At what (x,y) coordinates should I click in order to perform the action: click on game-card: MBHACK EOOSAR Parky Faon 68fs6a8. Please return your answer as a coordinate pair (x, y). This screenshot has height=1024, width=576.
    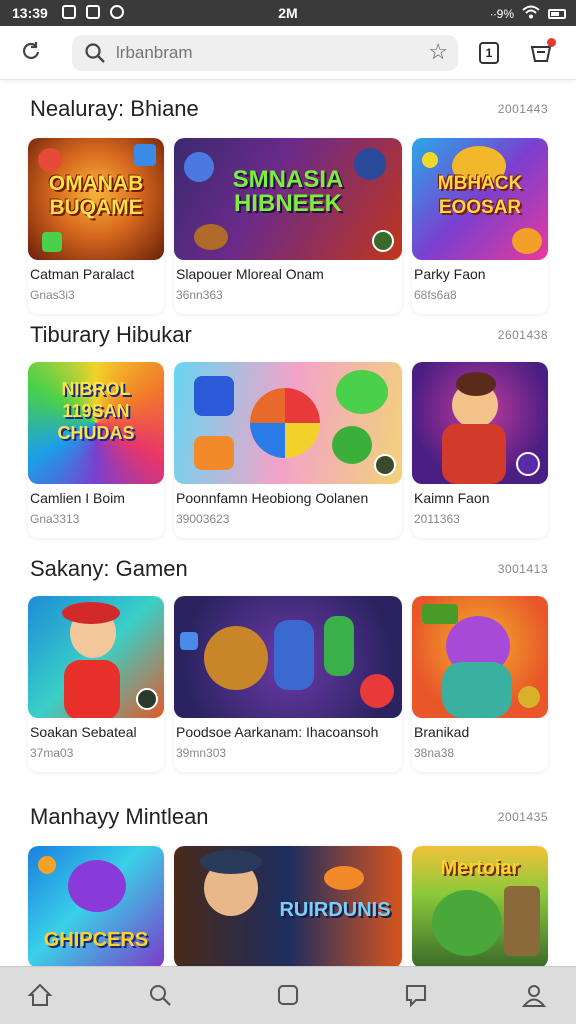
    Looking at the image, I should click on (480, 226).